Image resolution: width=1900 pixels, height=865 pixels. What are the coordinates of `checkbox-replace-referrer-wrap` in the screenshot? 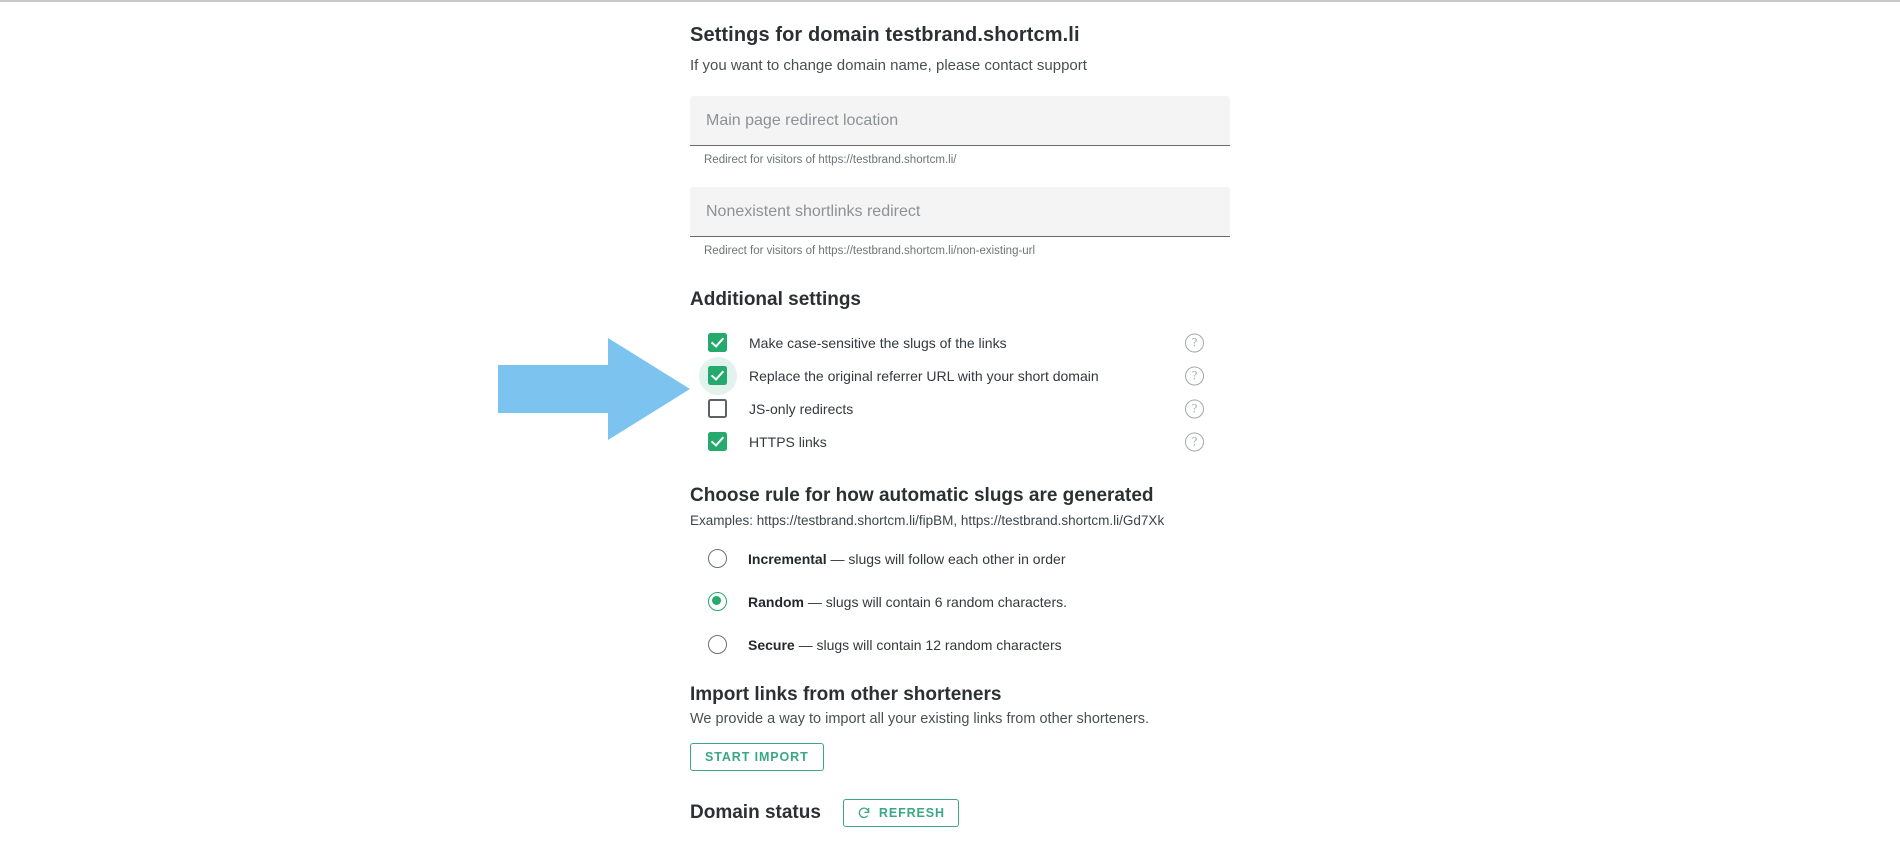 It's located at (718, 375).